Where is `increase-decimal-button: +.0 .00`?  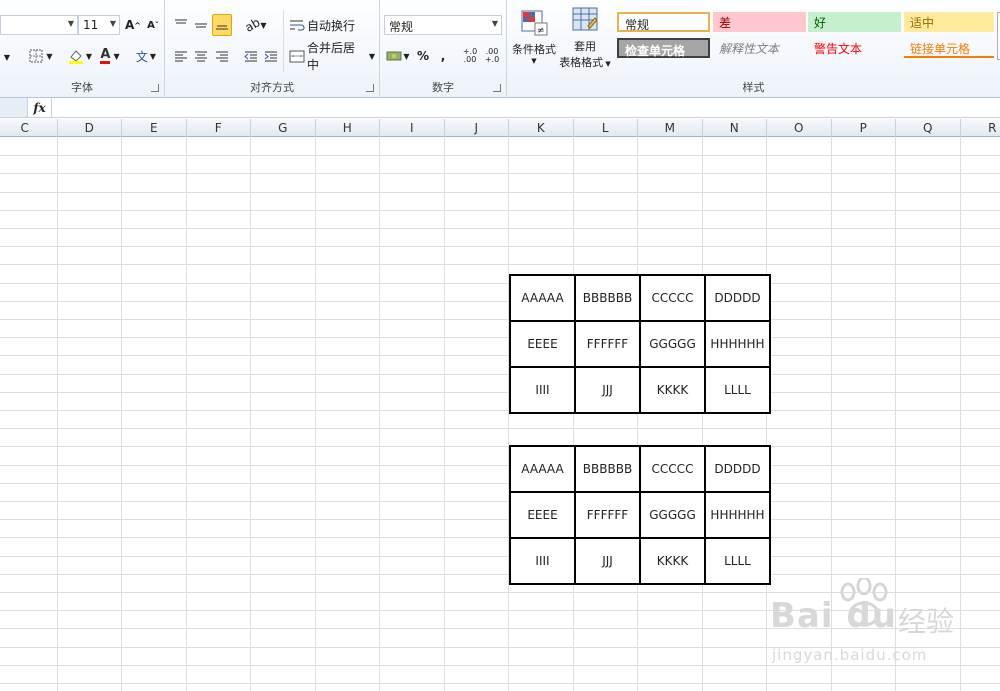 increase-decimal-button: +.0 .00 is located at coordinates (470, 56).